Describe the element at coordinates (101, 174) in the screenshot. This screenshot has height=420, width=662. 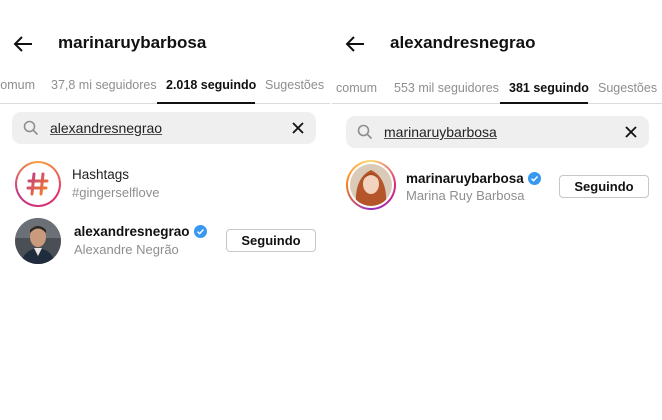
I see `result-title: Hashtags` at that location.